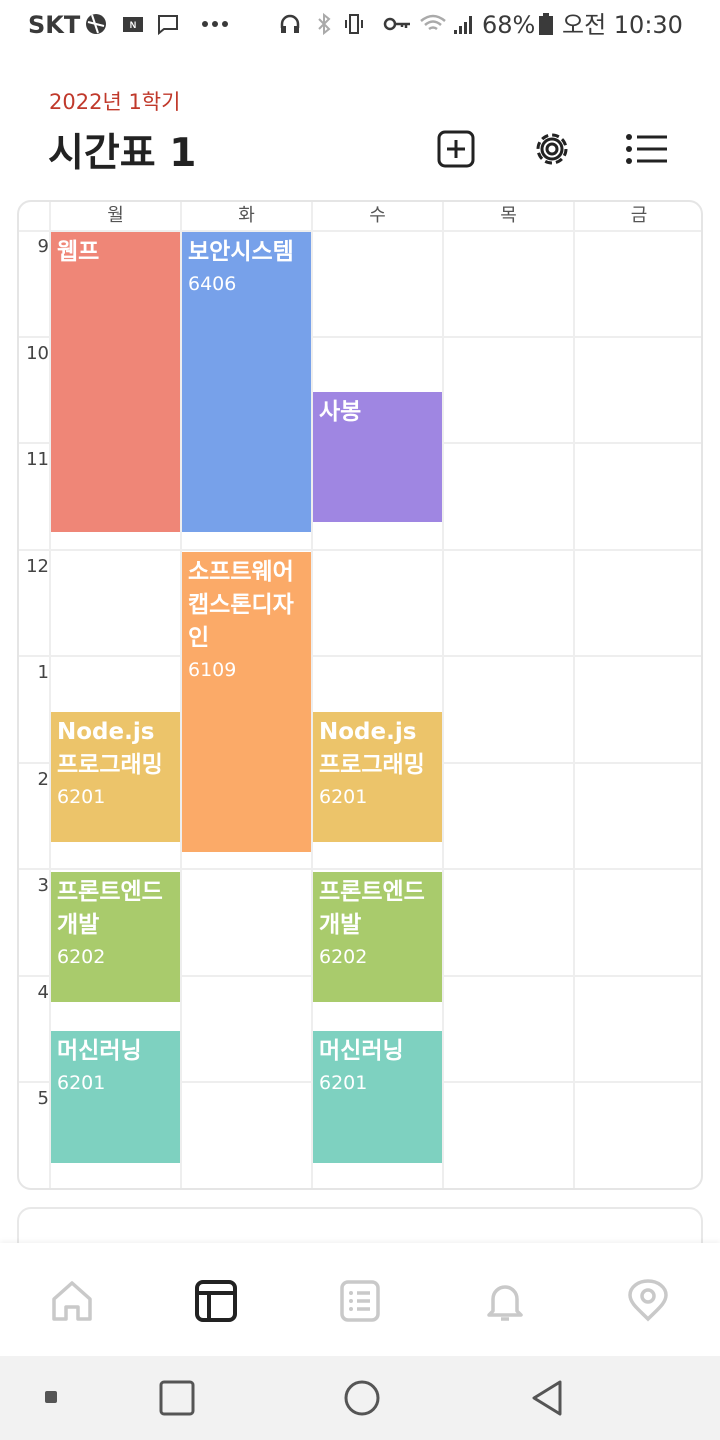 This screenshot has height=1440, width=720. I want to click on day-header-tue: 화, so click(246, 215).